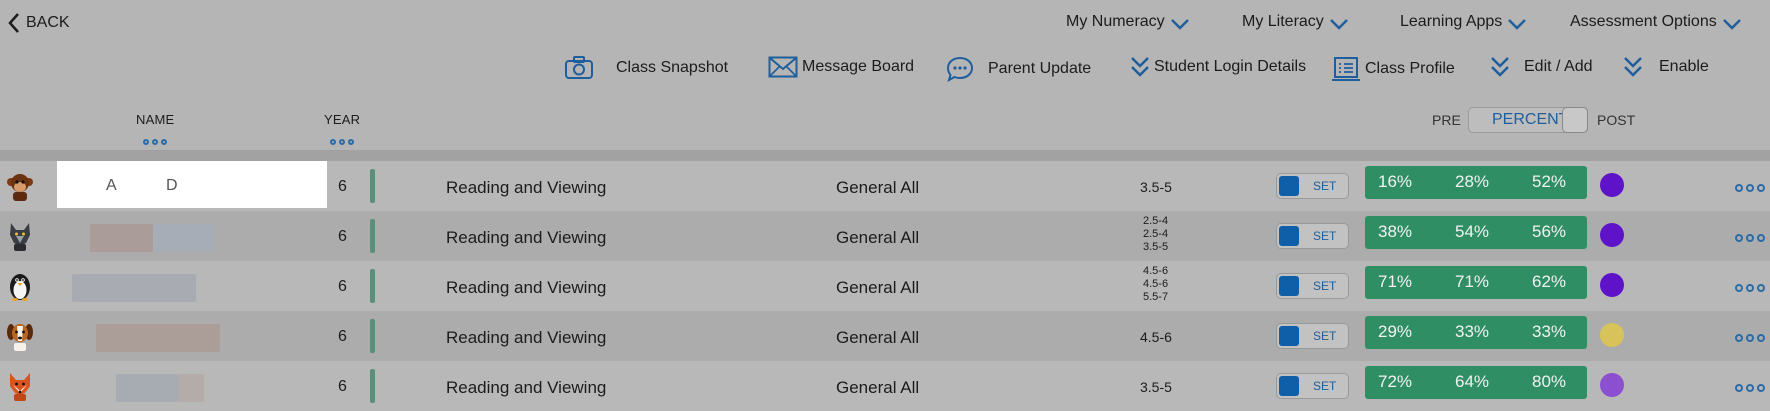  Describe the element at coordinates (1156, 187) in the screenshot. I see `level-range: 3.5-5` at that location.